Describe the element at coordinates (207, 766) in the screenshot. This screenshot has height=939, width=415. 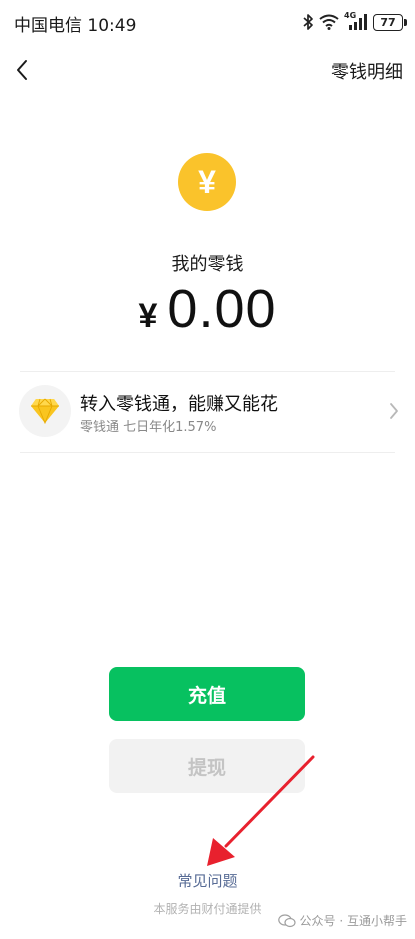
I see `withdraw-button: 提现` at that location.